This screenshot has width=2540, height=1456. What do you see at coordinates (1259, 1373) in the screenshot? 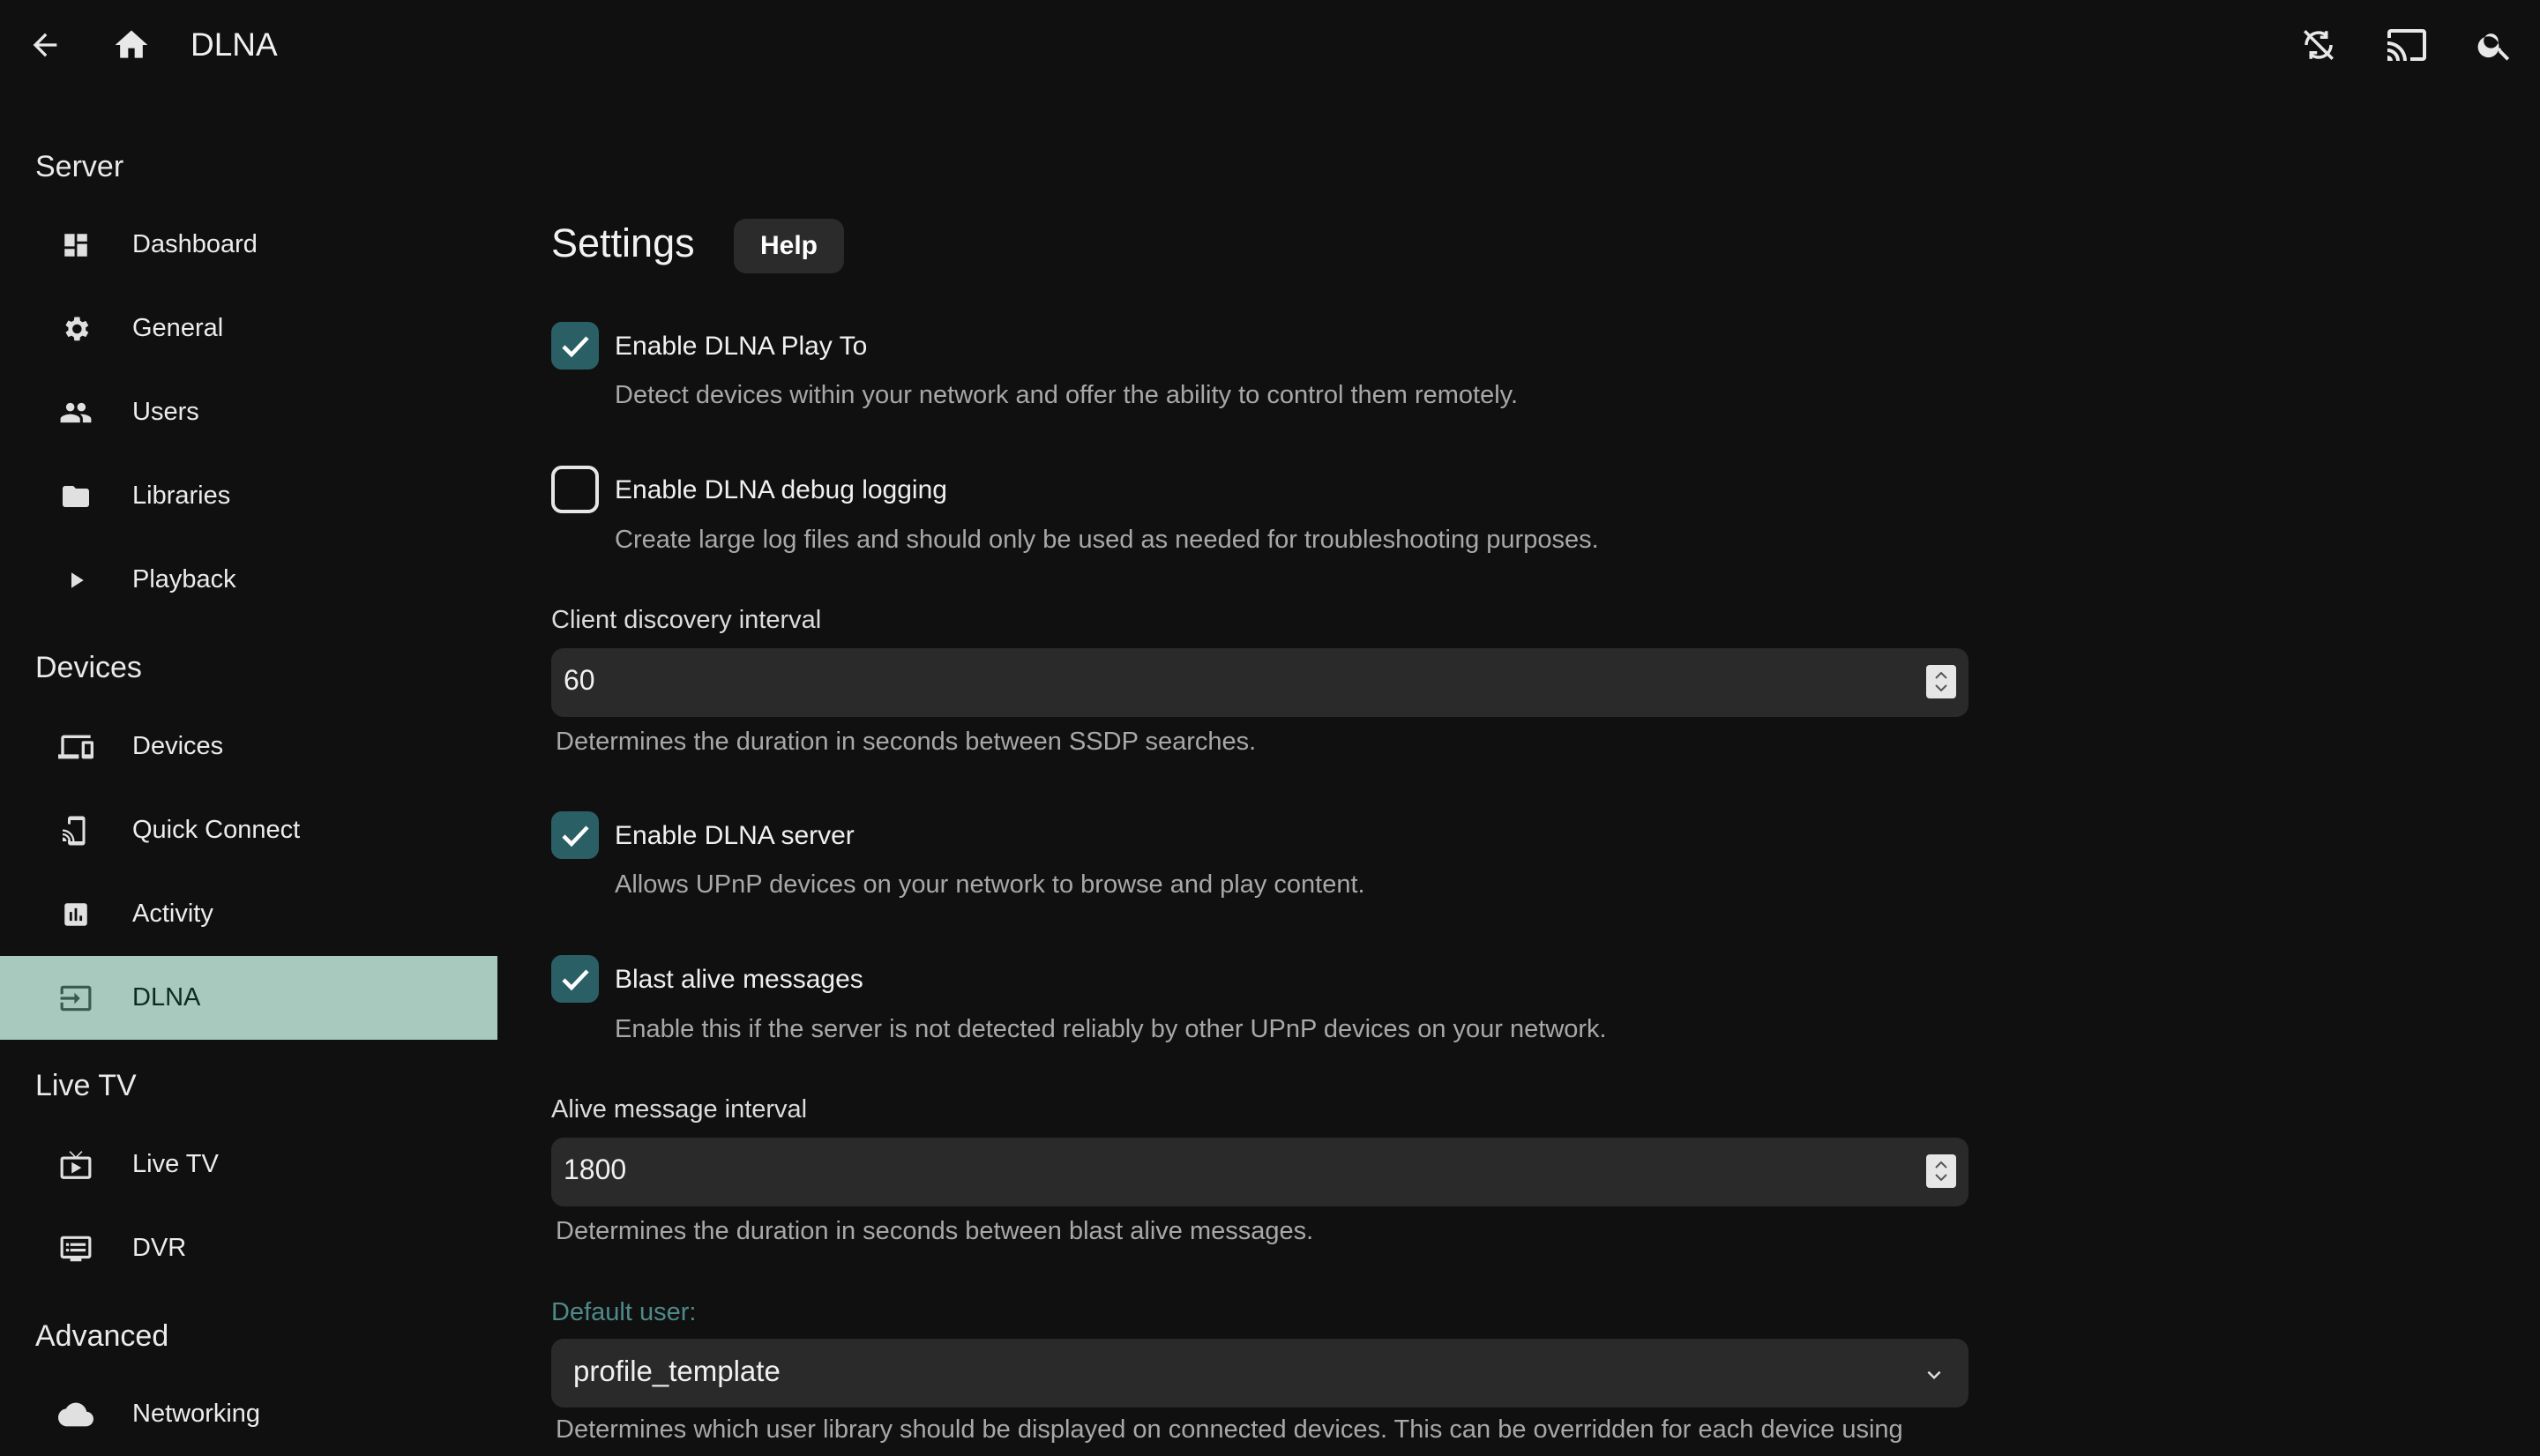
I see `default-user-select: profile_template` at bounding box center [1259, 1373].